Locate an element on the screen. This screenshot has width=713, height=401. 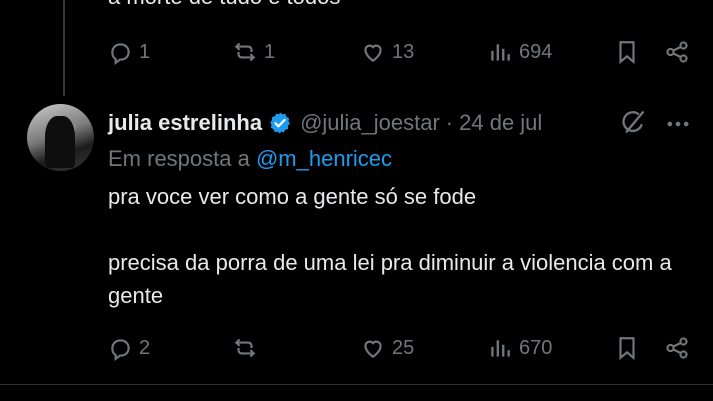
previous-tweet-text: a morte de tudo e todos is located at coordinates (224, 5).